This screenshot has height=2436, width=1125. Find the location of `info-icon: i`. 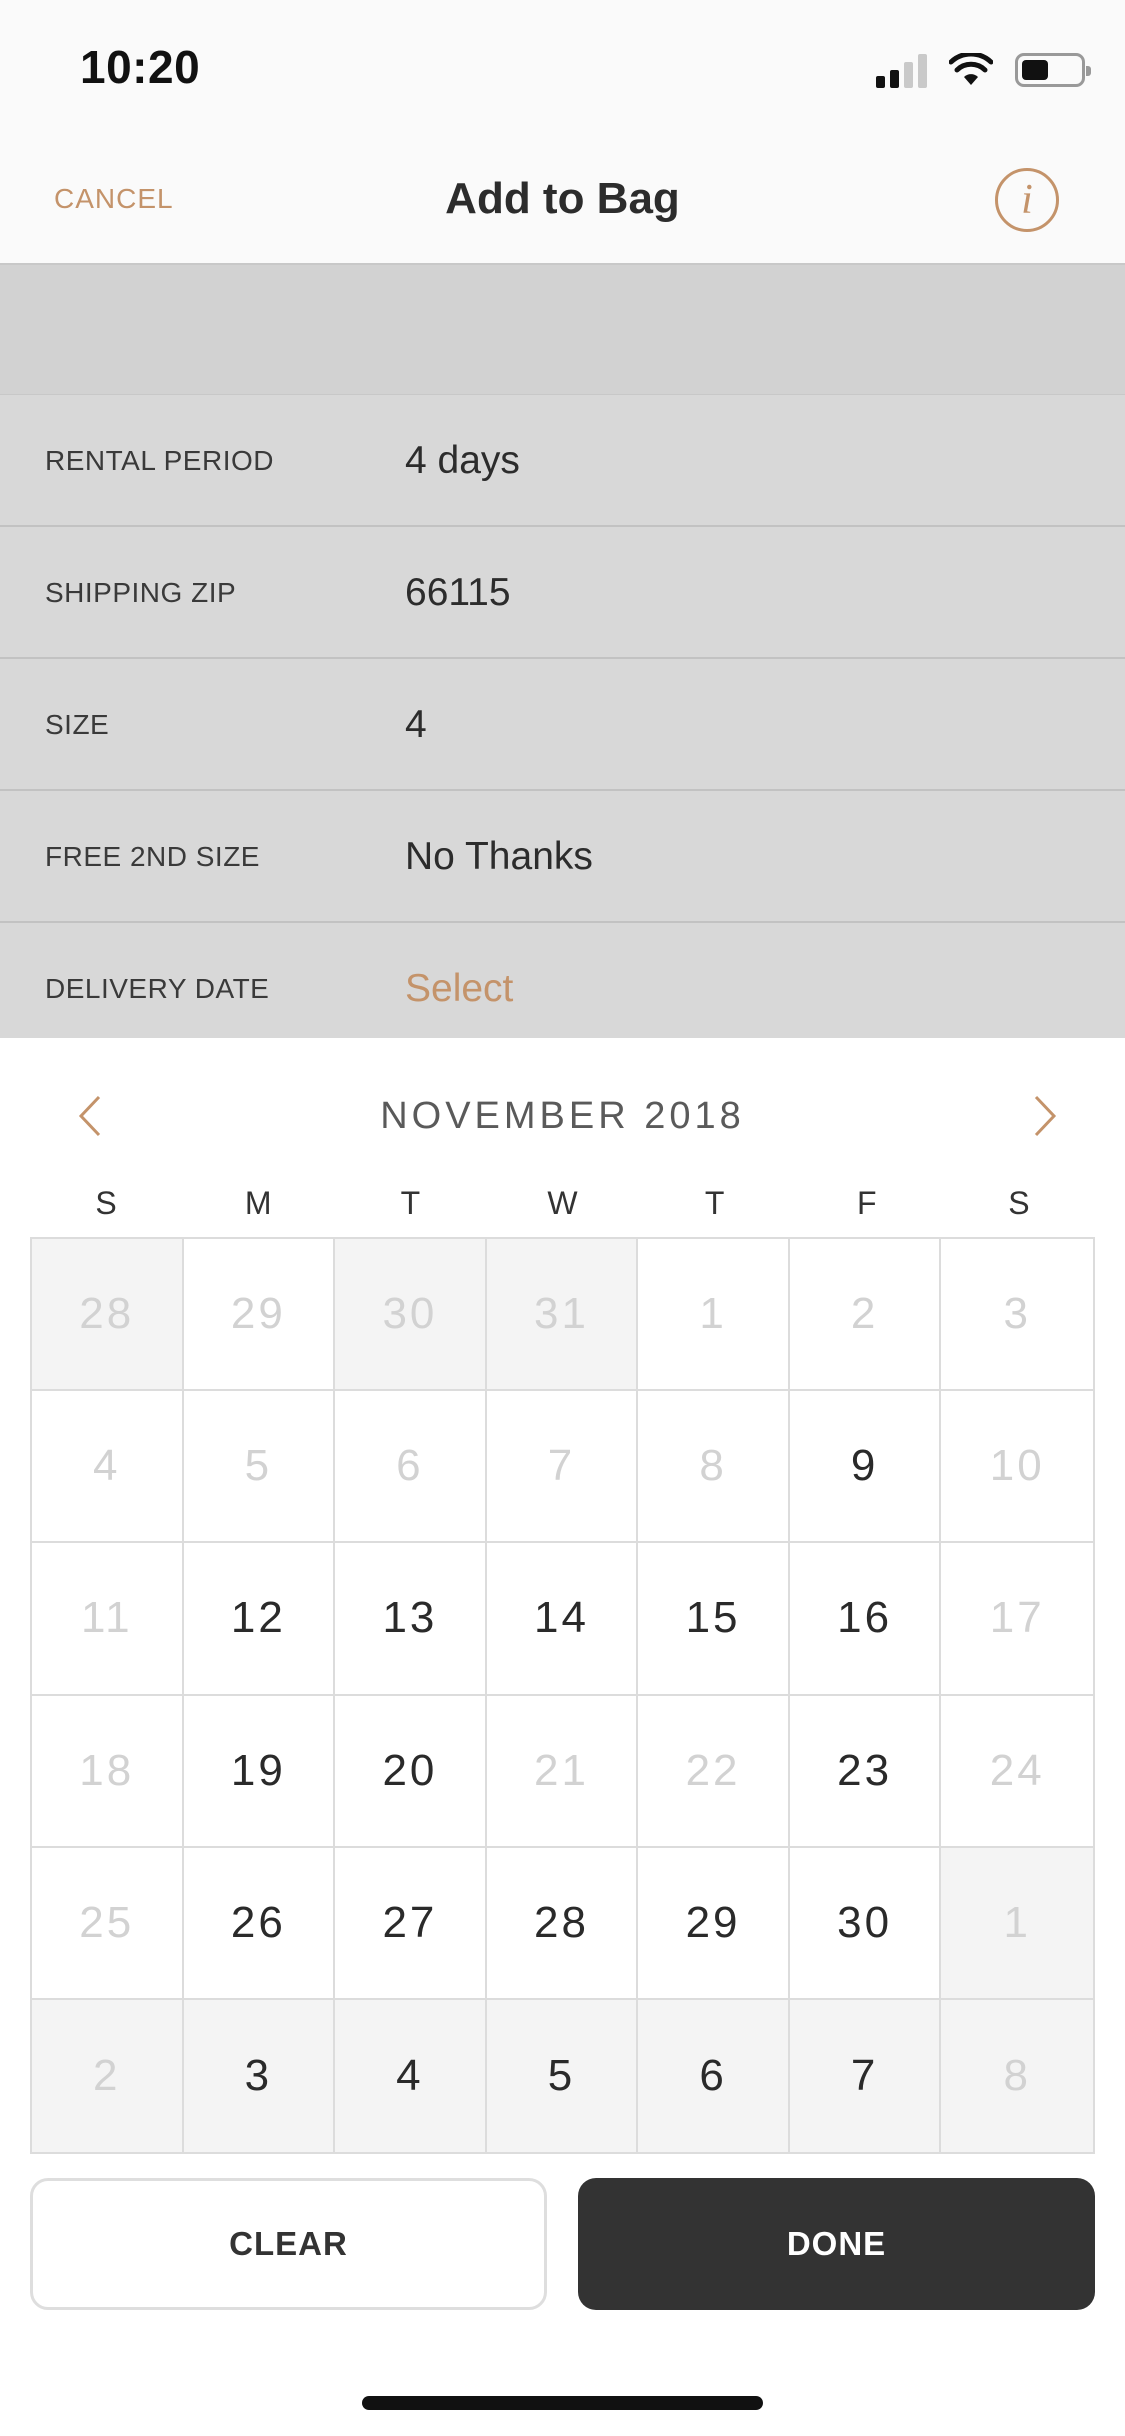

info-icon: i is located at coordinates (1027, 200).